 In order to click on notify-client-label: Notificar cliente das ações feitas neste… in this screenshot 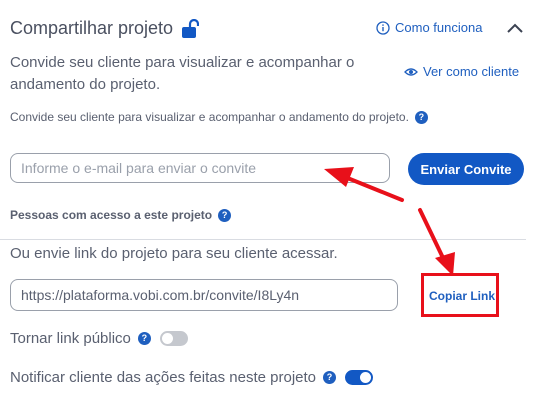, I will do `click(163, 377)`.